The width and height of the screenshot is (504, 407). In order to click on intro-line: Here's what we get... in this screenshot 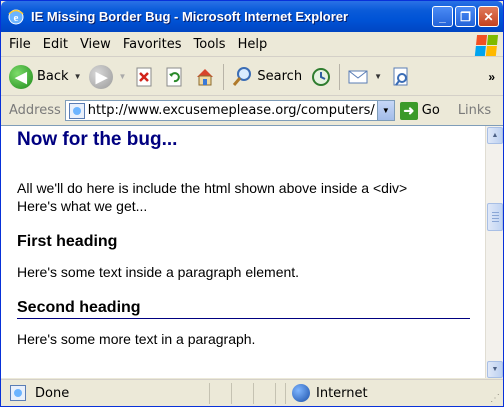, I will do `click(82, 206)`.